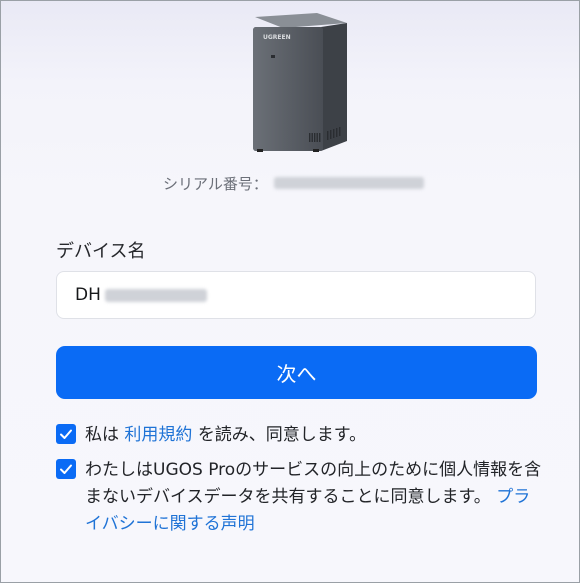 The image size is (580, 583). Describe the element at coordinates (155, 295) in the screenshot. I see `device-name-redacted` at that location.